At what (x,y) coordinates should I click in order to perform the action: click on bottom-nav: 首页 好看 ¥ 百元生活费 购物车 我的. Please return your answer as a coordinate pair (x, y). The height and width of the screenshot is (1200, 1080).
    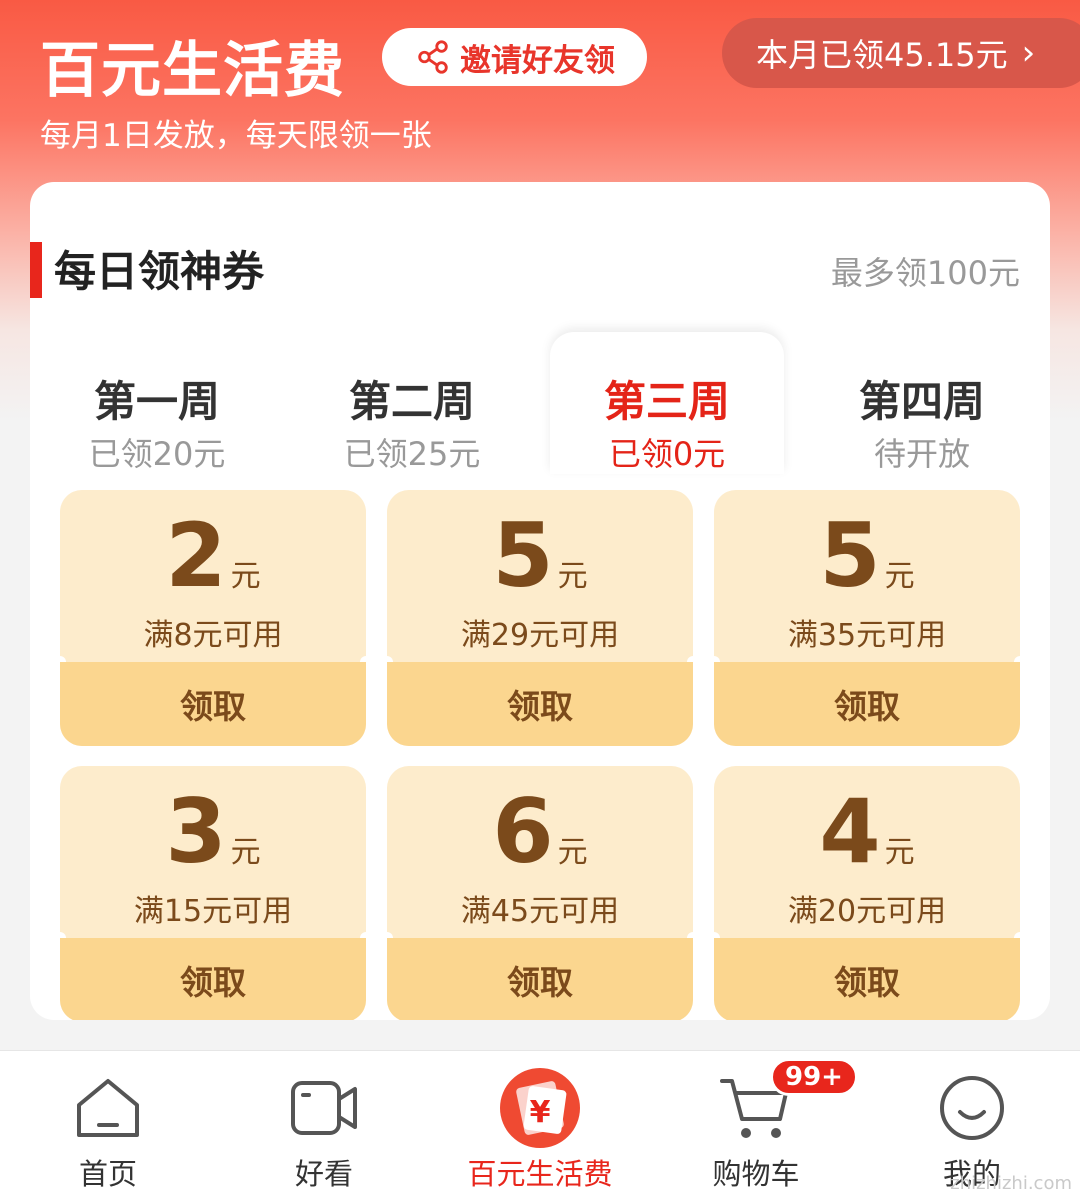
    Looking at the image, I should click on (540, 1125).